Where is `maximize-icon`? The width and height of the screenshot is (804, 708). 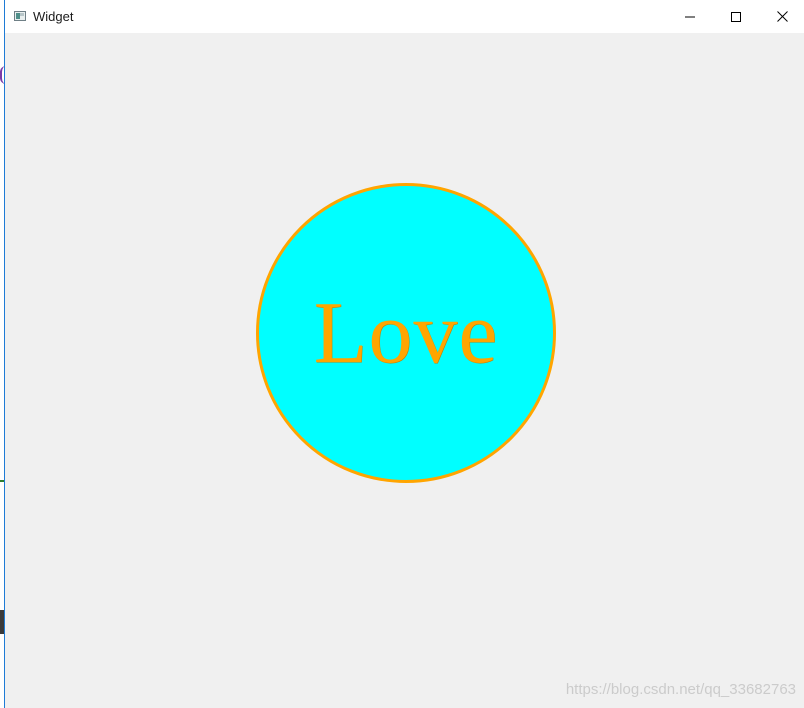 maximize-icon is located at coordinates (736, 16).